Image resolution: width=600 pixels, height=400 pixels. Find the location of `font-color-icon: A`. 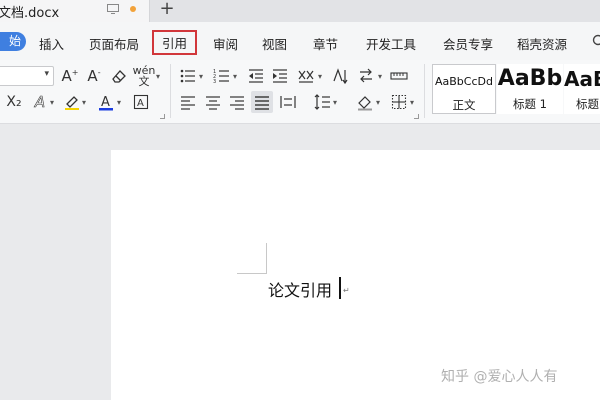

font-color-icon: A is located at coordinates (106, 102).